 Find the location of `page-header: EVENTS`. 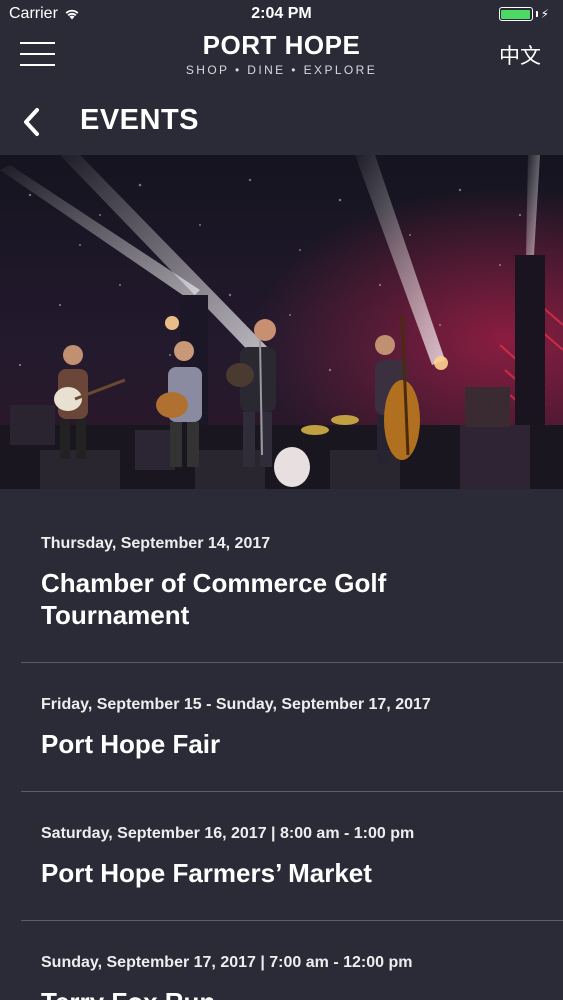

page-header: EVENTS is located at coordinates (281, 122).